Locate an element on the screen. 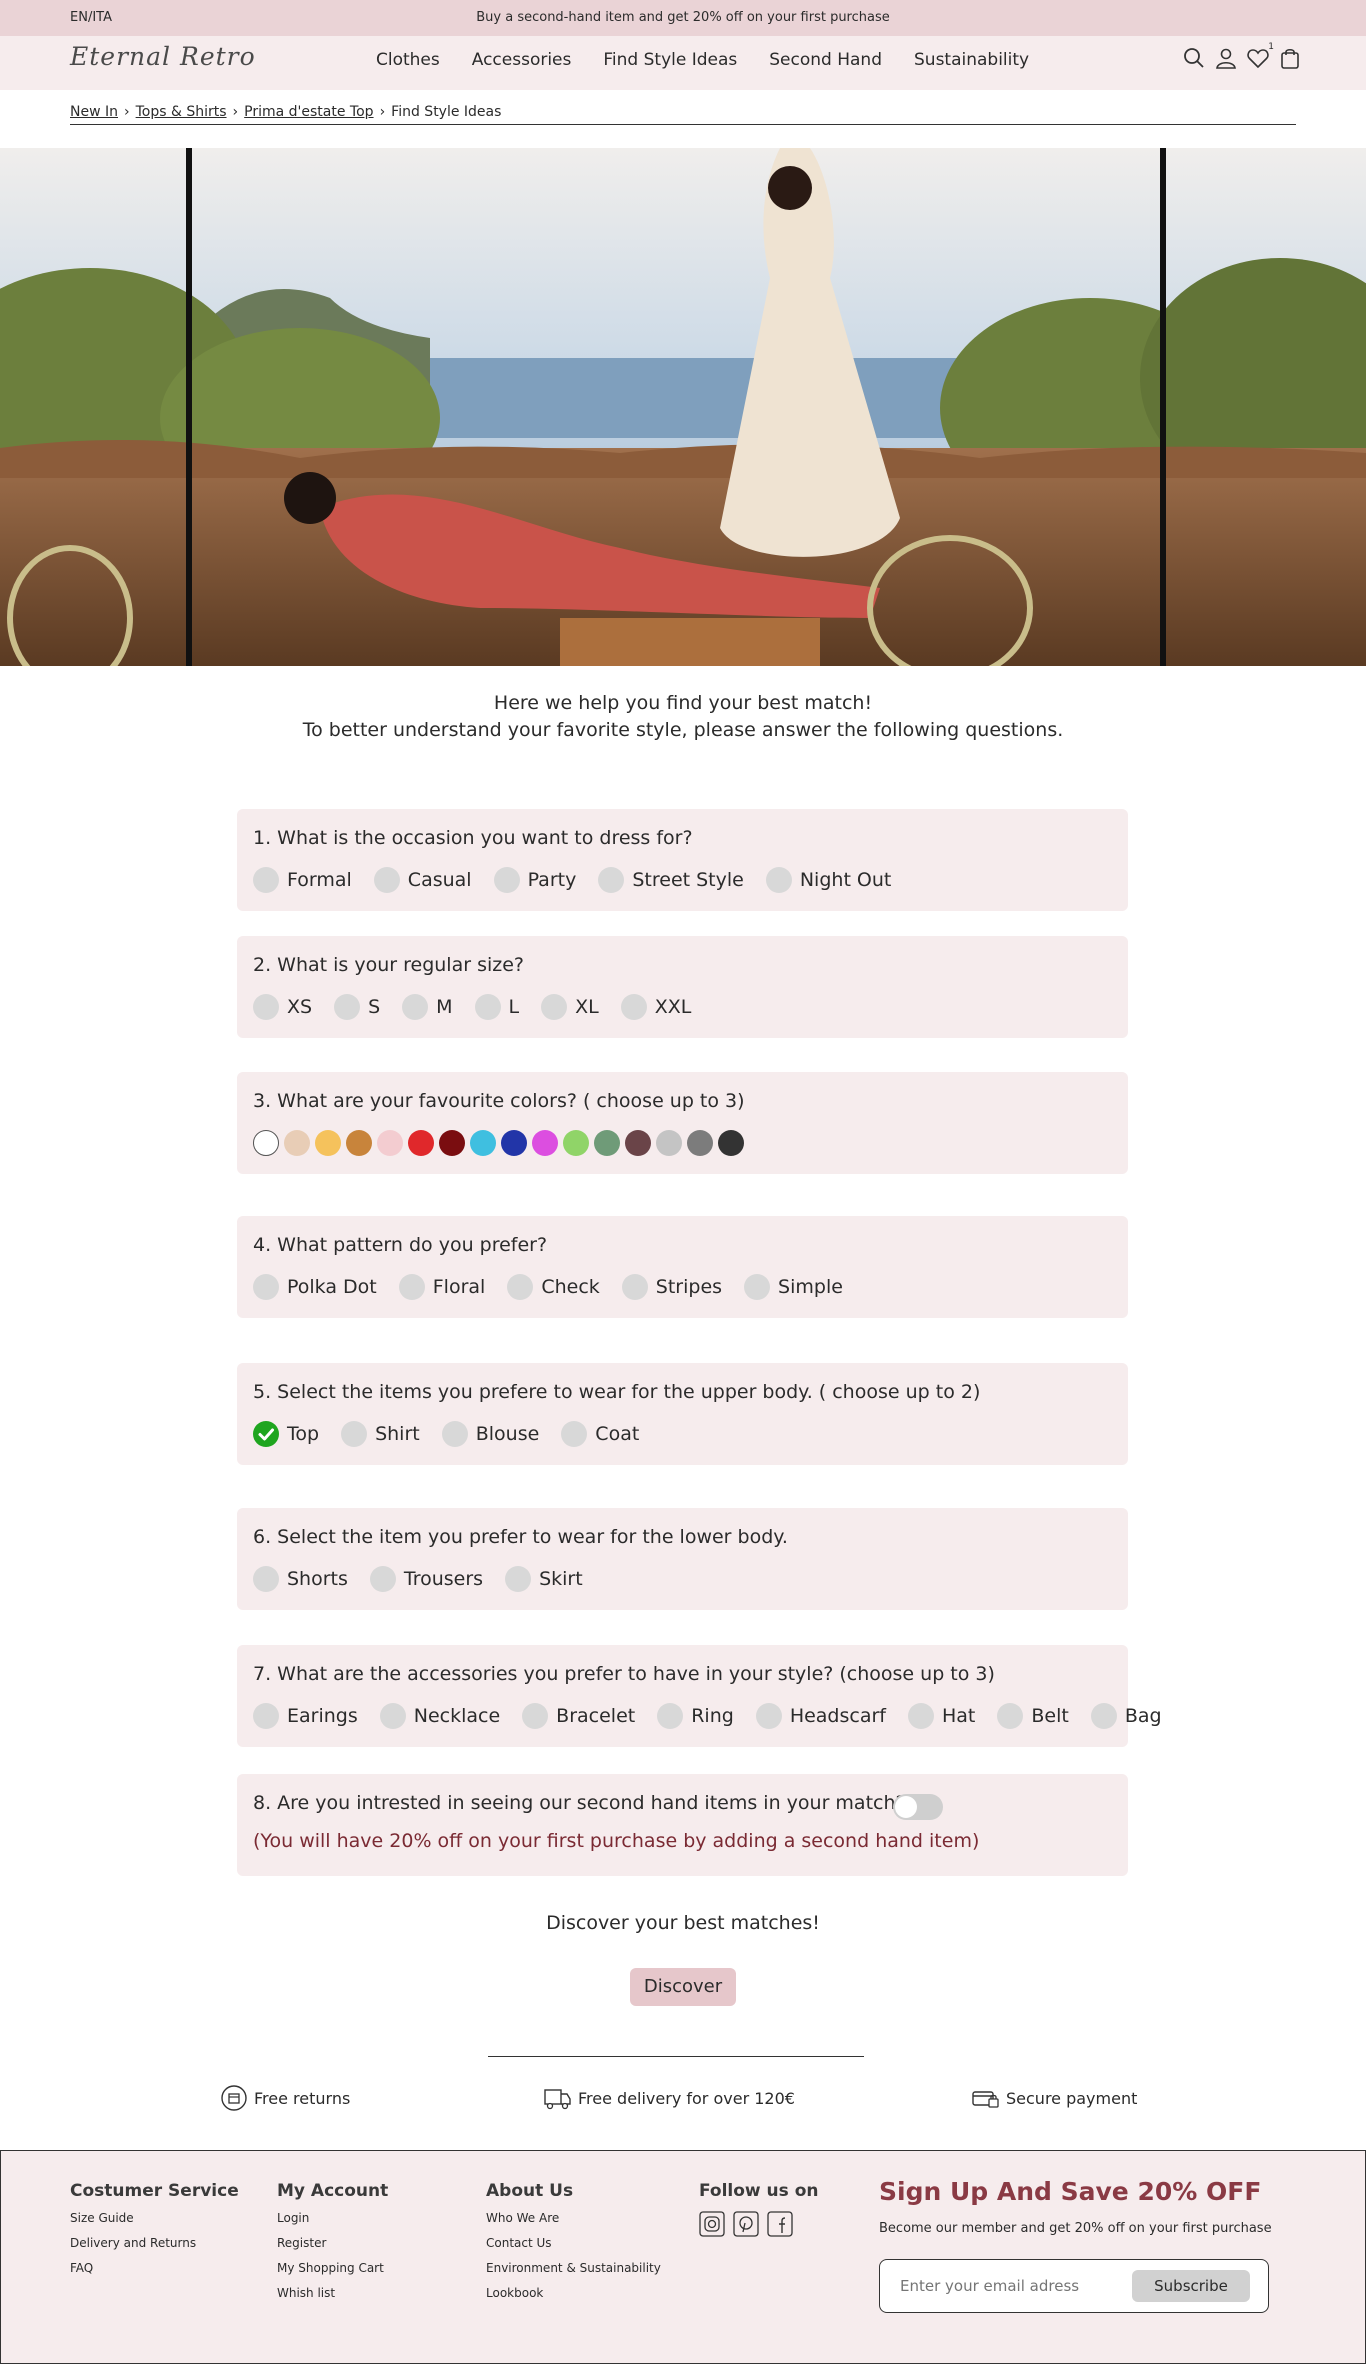 The height and width of the screenshot is (2364, 1366). option-size-s: S is located at coordinates (357, 1007).